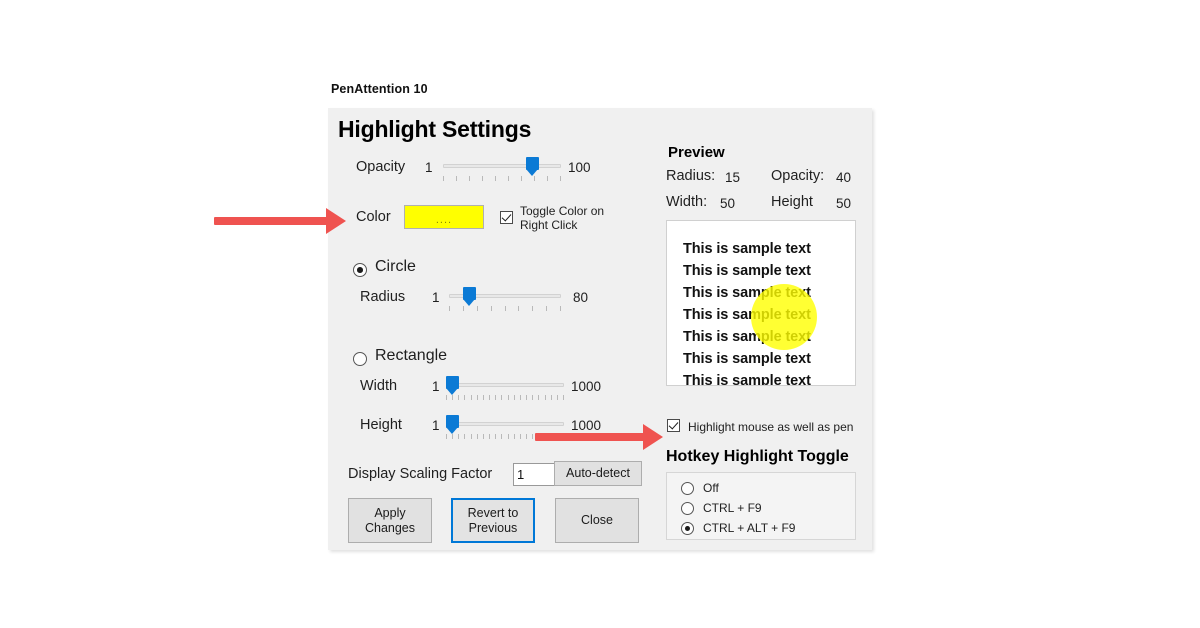 The width and height of the screenshot is (1200, 628). I want to click on radius-slider-thumb, so click(470, 296).